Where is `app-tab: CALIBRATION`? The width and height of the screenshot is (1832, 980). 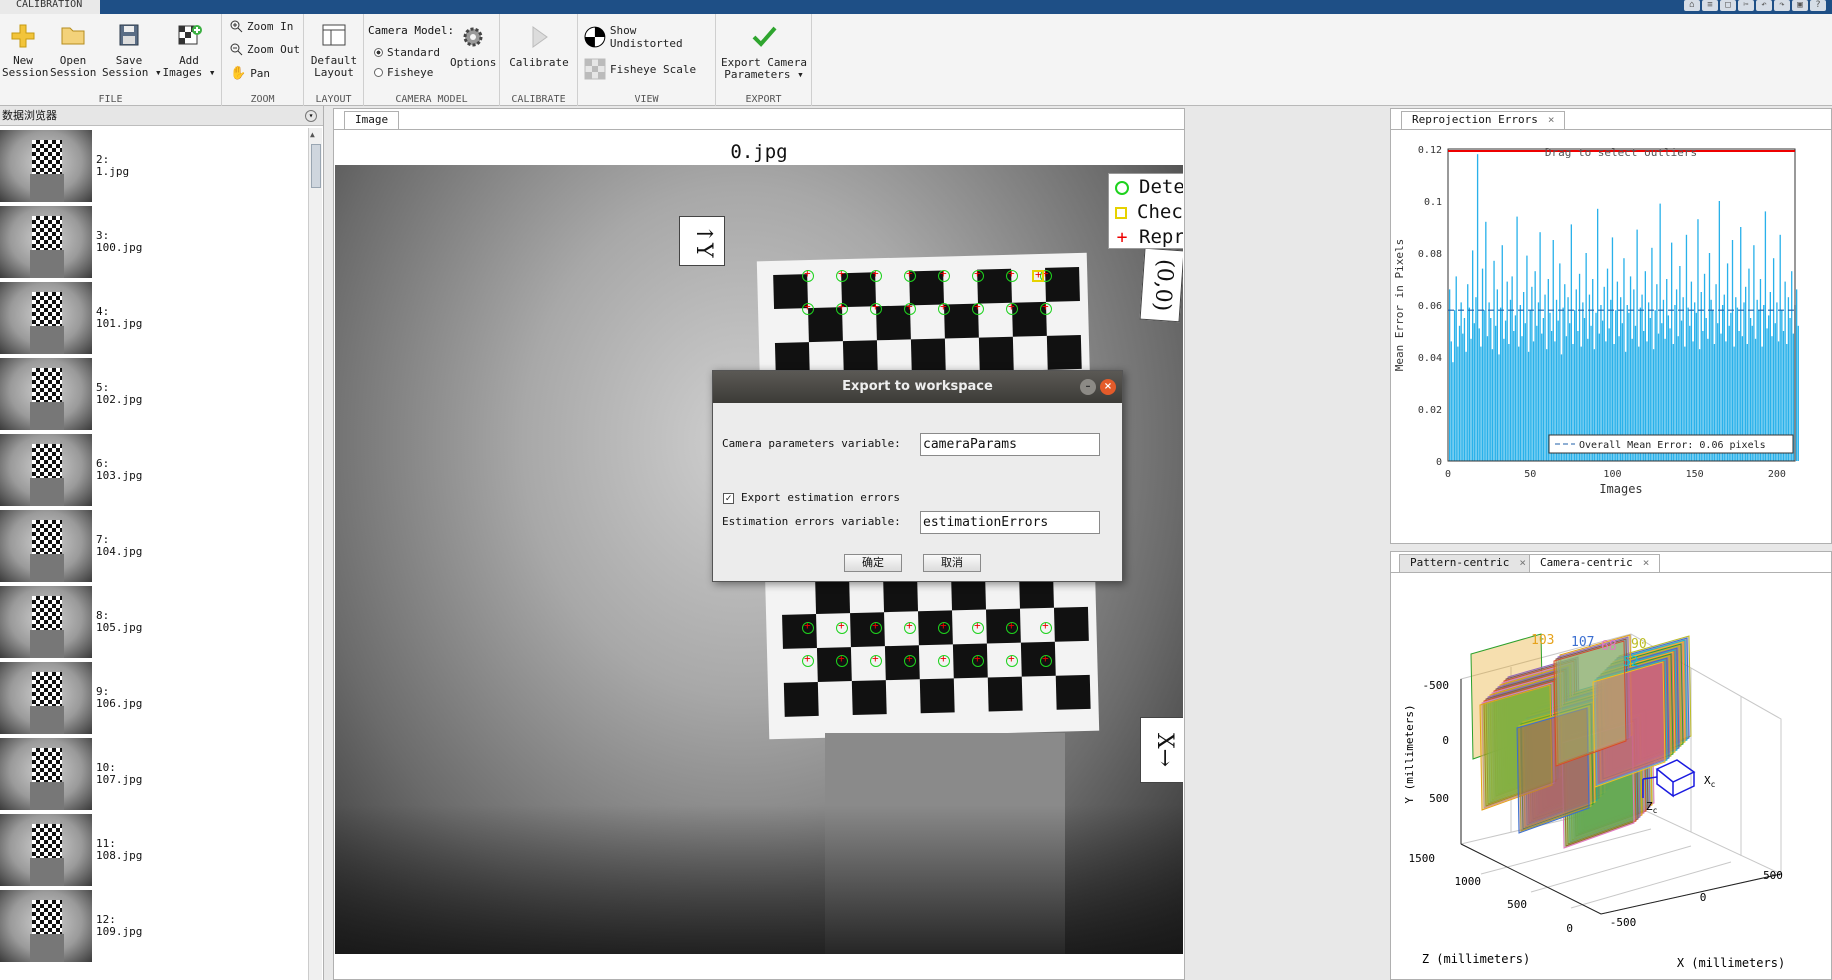 app-tab: CALIBRATION is located at coordinates (50, 7).